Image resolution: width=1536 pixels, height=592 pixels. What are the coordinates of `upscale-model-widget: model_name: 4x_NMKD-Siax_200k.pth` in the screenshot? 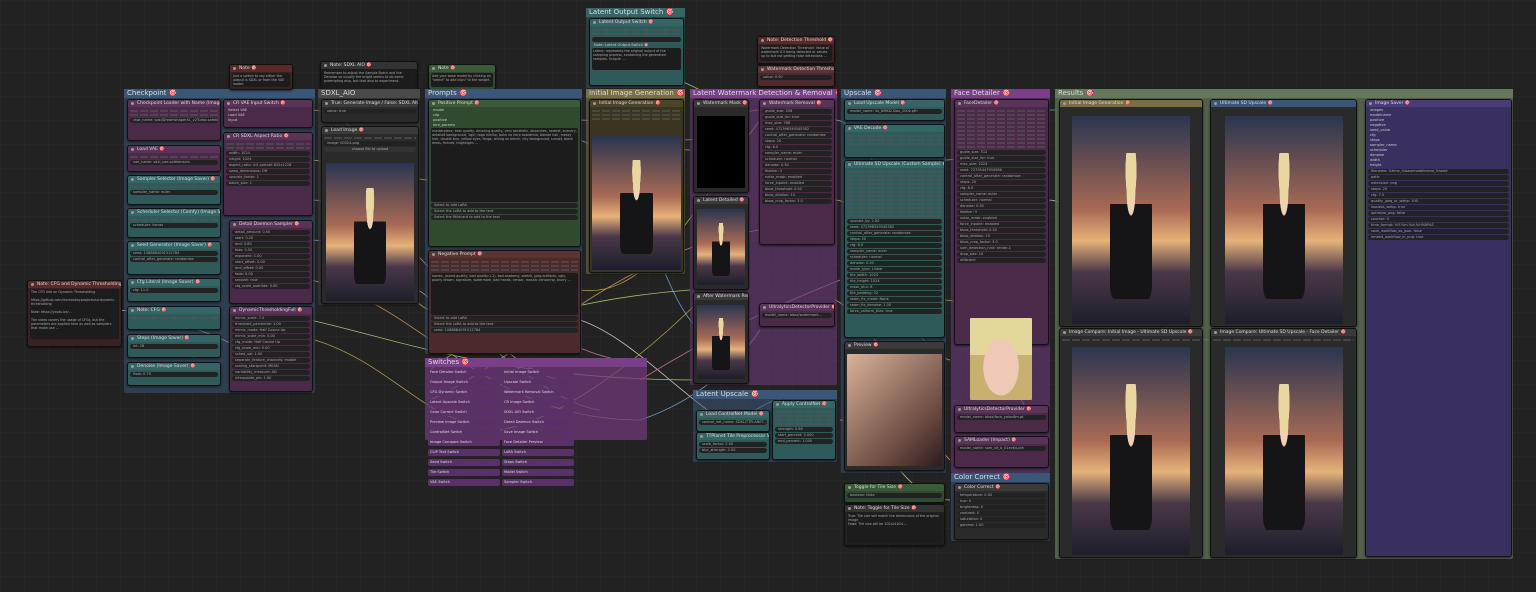 It's located at (894, 111).